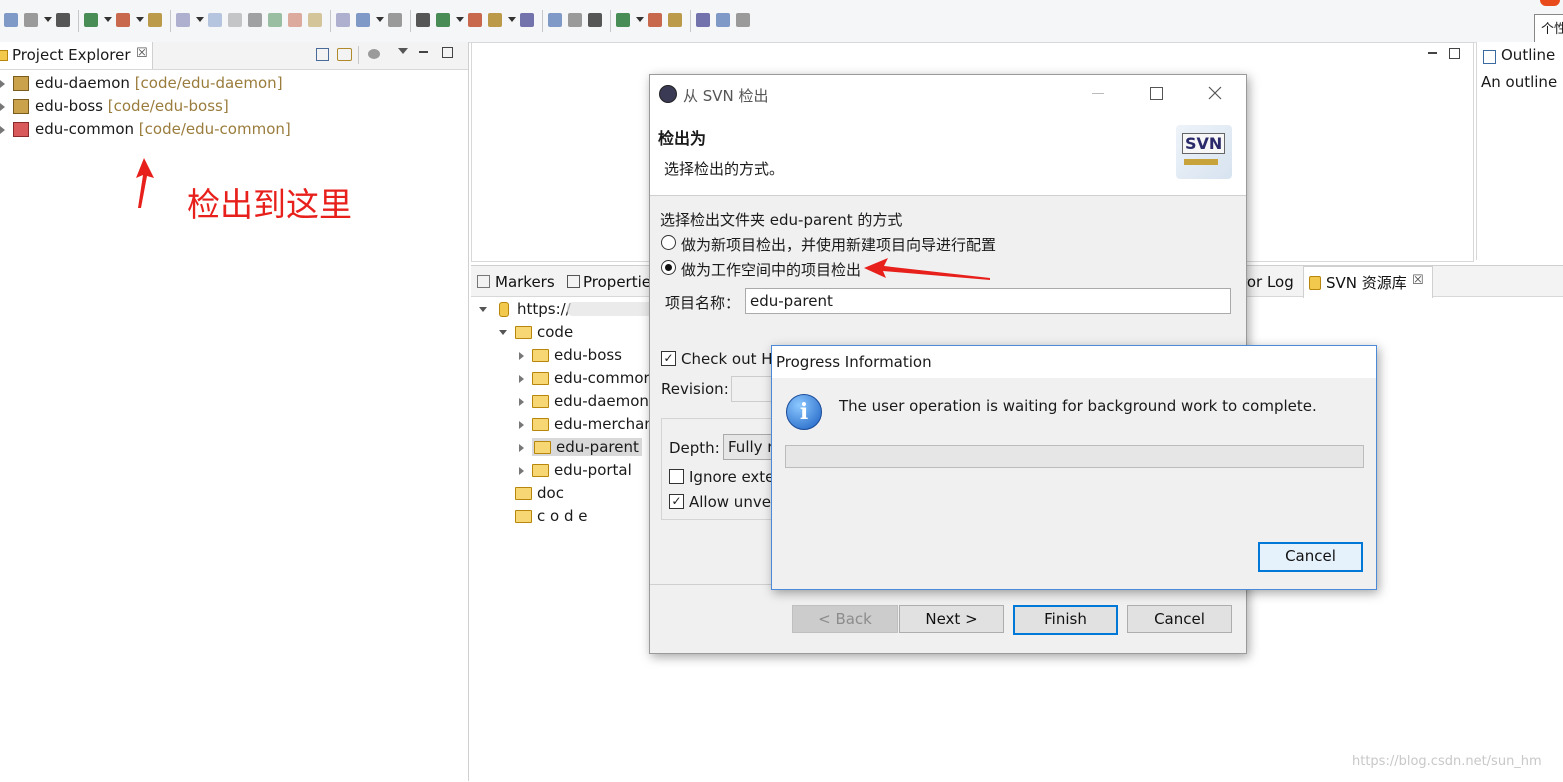 This screenshot has width=1563, height=782. I want to click on debug-icon, so click(395, 20).